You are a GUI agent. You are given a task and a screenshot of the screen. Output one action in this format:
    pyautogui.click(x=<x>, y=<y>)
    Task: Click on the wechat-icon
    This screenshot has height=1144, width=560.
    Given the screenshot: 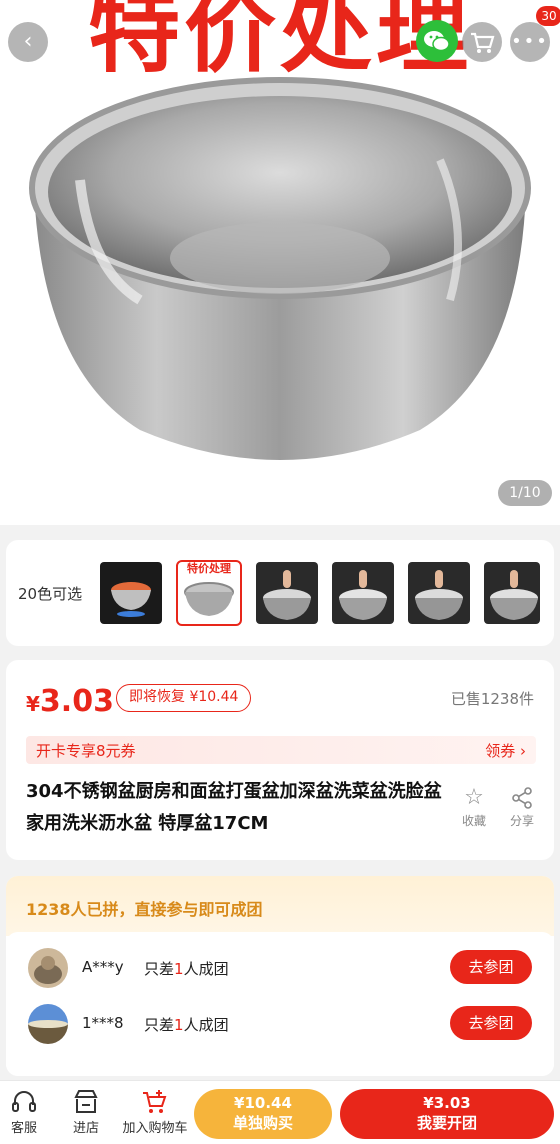 What is the action you would take?
    pyautogui.click(x=437, y=41)
    